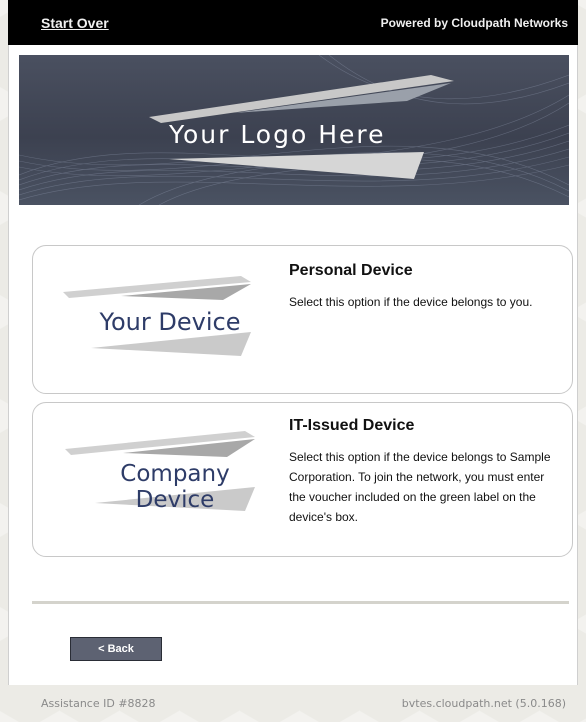  What do you see at coordinates (300, 602) in the screenshot?
I see `divider` at bounding box center [300, 602].